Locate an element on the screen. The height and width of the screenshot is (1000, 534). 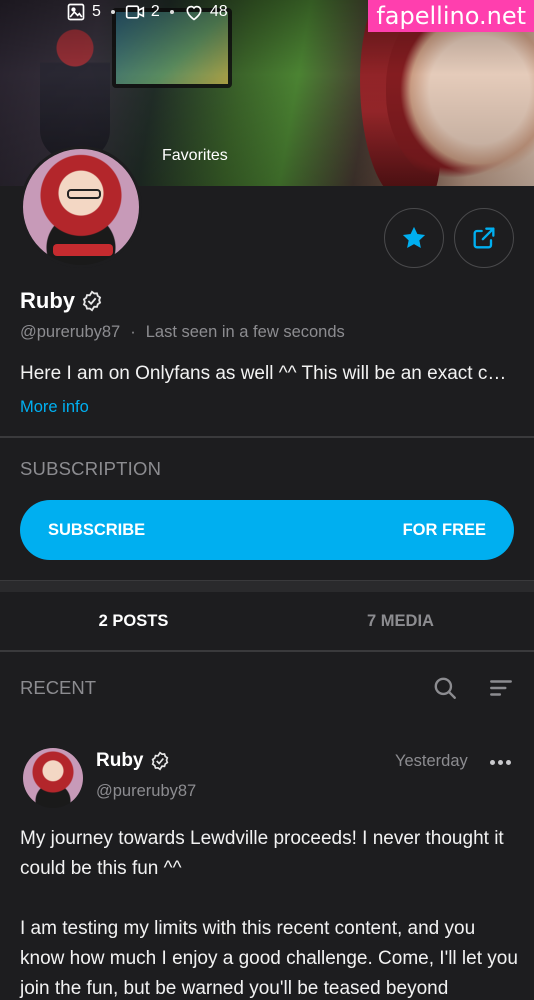
more-info-link: More info is located at coordinates (54, 407).